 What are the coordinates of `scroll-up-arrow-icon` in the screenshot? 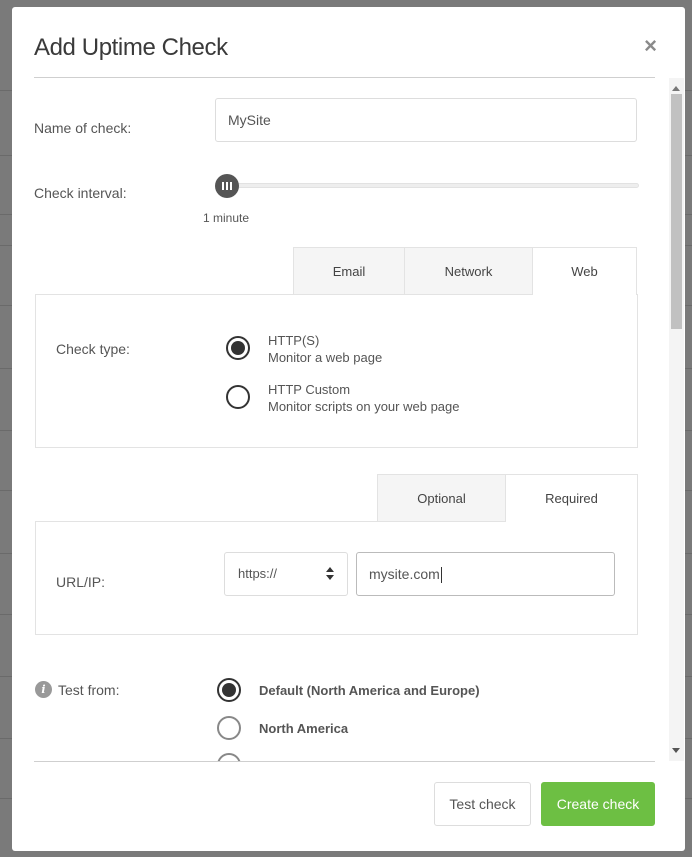 It's located at (676, 88).